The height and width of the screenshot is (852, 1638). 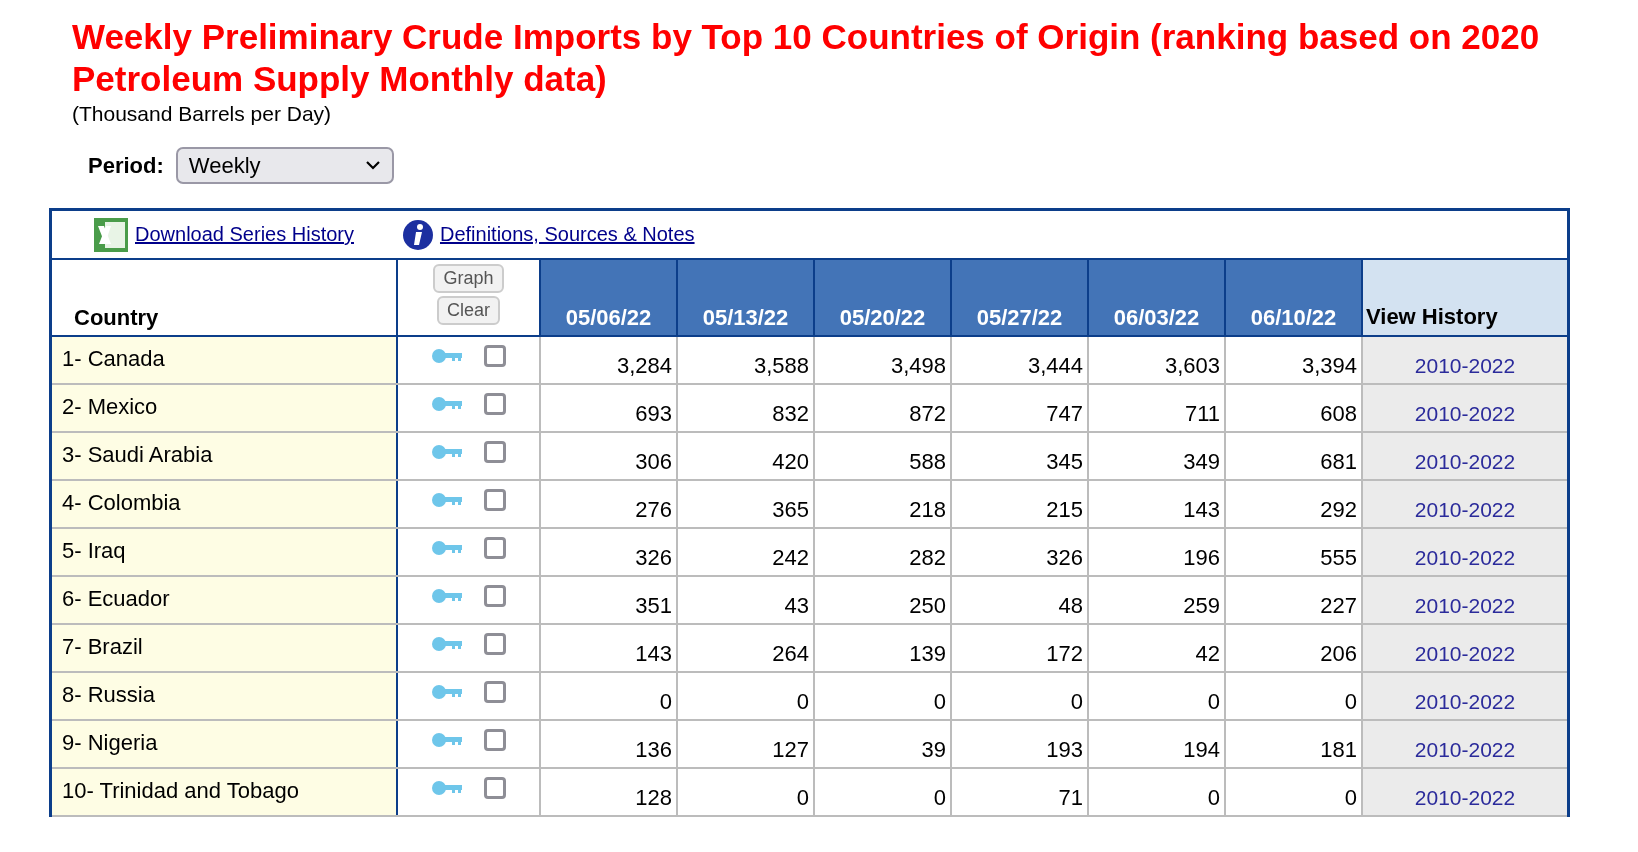 What do you see at coordinates (1156, 600) in the screenshot?
I see `value-cell: 259` at bounding box center [1156, 600].